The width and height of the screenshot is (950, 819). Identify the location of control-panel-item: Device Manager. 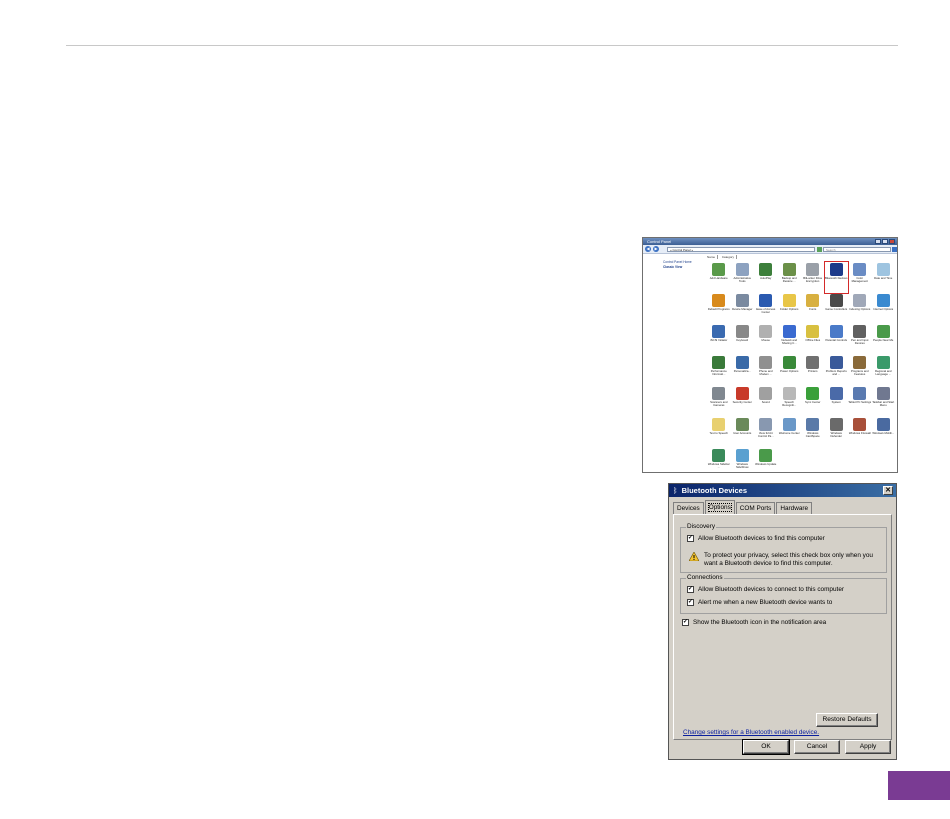
(743, 308).